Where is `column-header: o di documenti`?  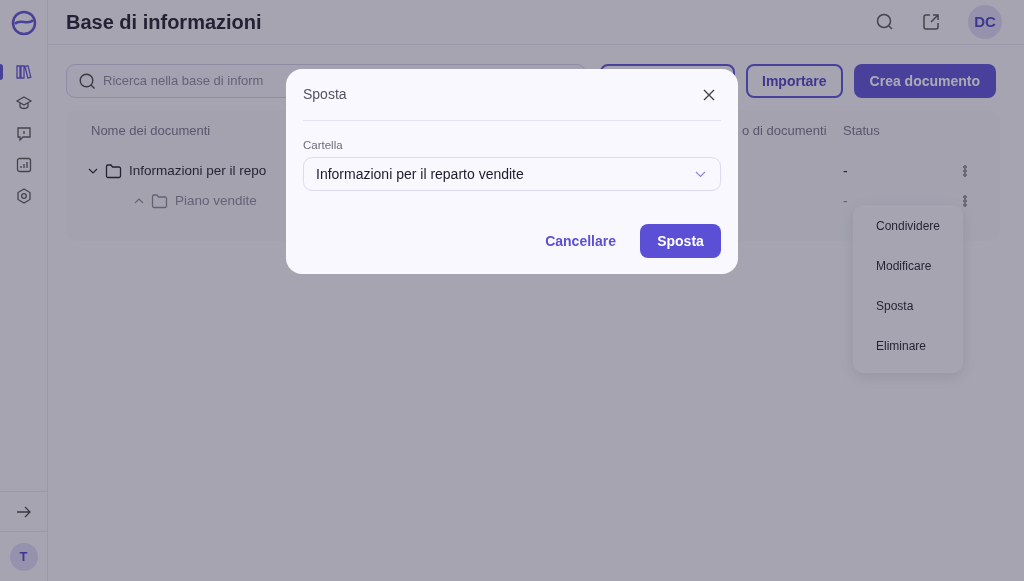 column-header: o di documenti is located at coordinates (784, 131).